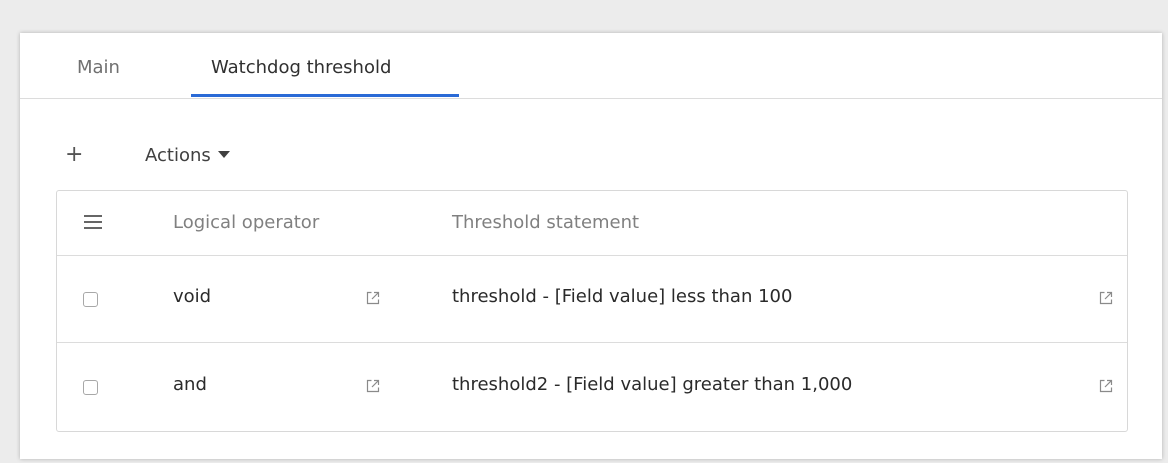 The height and width of the screenshot is (463, 1168). What do you see at coordinates (591, 66) in the screenshot?
I see `tab-bar: Main Watchdog threshold` at bounding box center [591, 66].